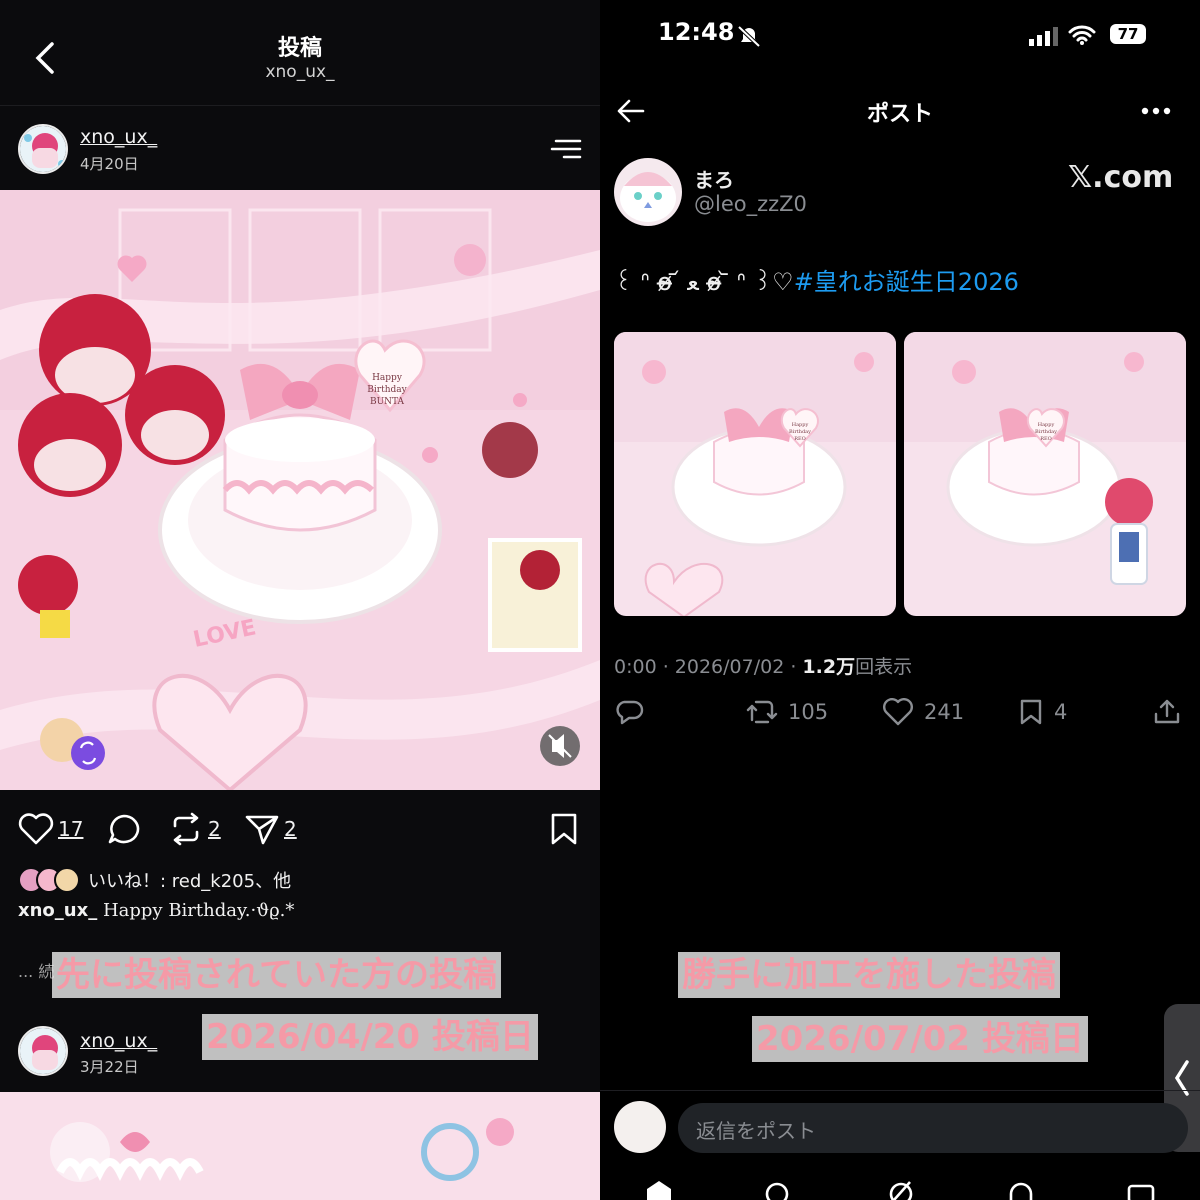 The width and height of the screenshot is (1200, 1200). Describe the element at coordinates (704, 282) in the screenshot. I see `tweet-prefix: ꒰ ᐢ o̴̶̷ ᷄ ﻌ o̴̶̷ ᷅ ᐢ ꒱♡` at that location.